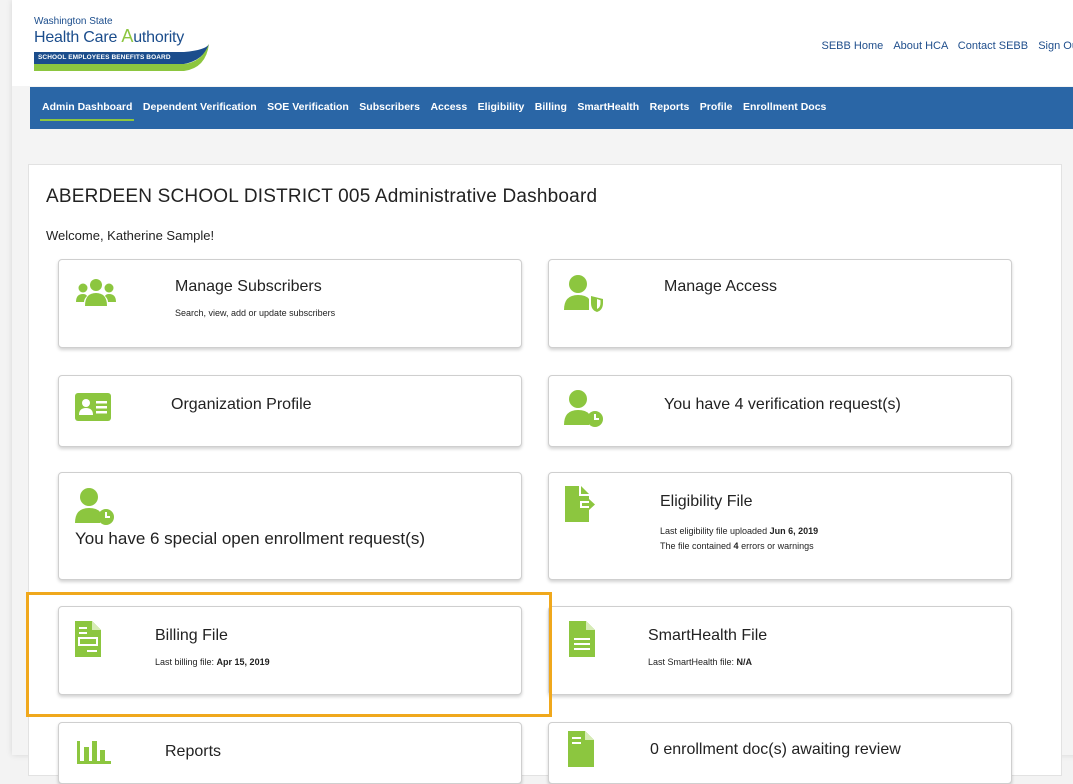 The height and width of the screenshot is (784, 1073). What do you see at coordinates (584, 293) in the screenshot?
I see `user-shield-icon` at bounding box center [584, 293].